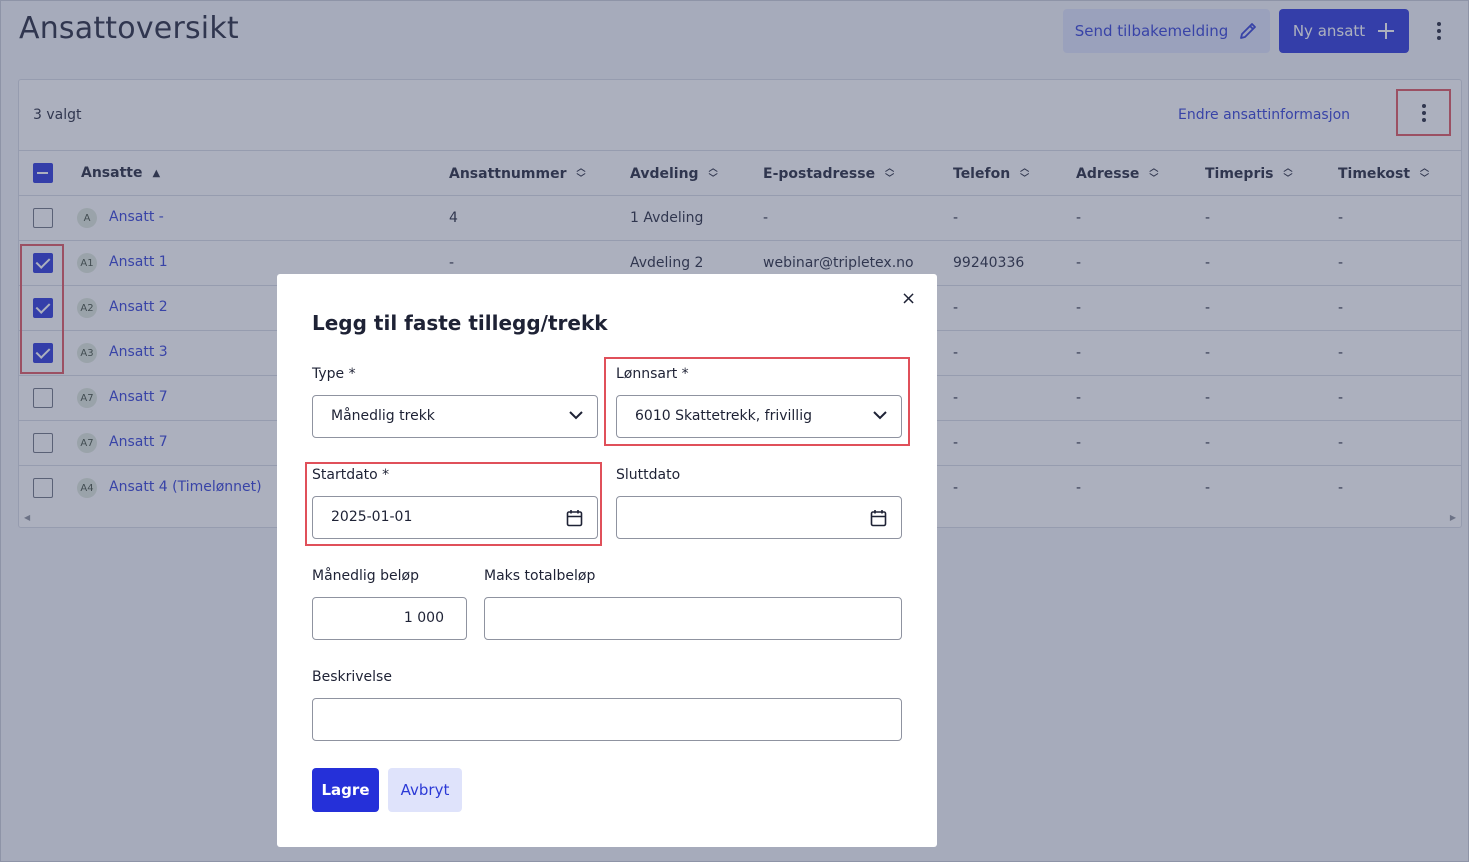 The image size is (1469, 862). Describe the element at coordinates (693, 618) in the screenshot. I see `max-total-input` at that location.